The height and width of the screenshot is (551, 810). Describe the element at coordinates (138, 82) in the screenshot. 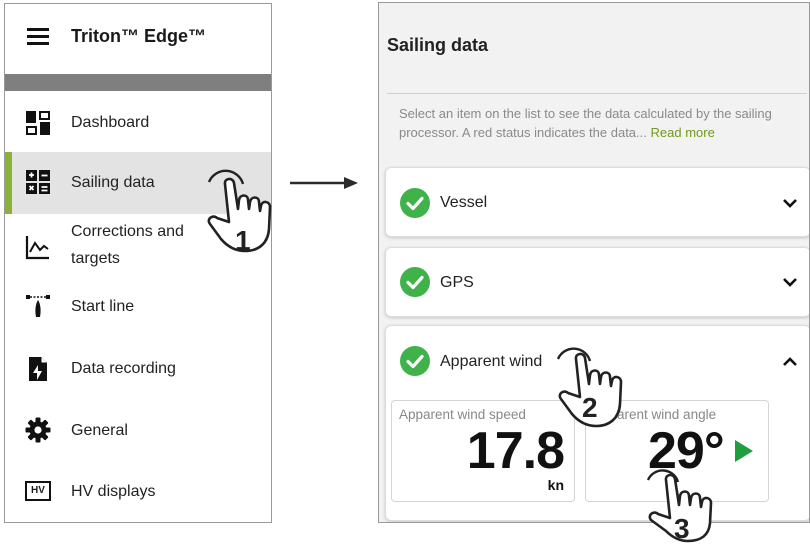

I see `header-divider-band` at that location.